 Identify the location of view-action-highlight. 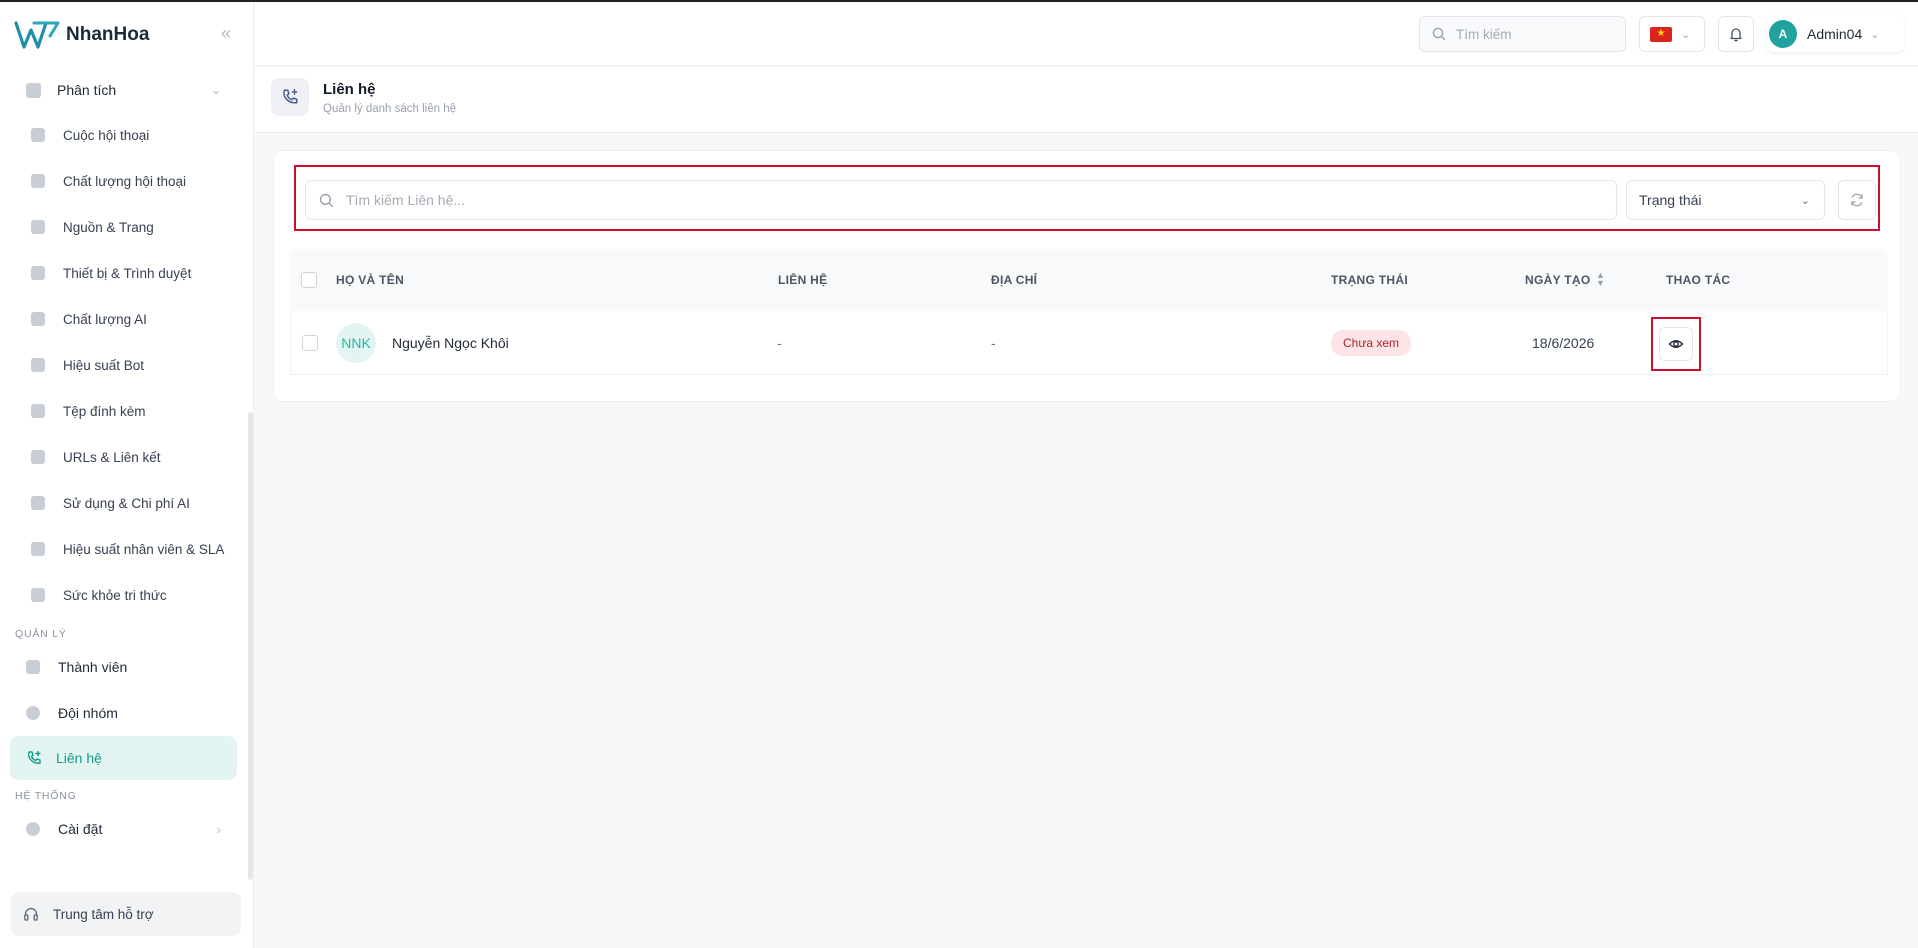
(1676, 344).